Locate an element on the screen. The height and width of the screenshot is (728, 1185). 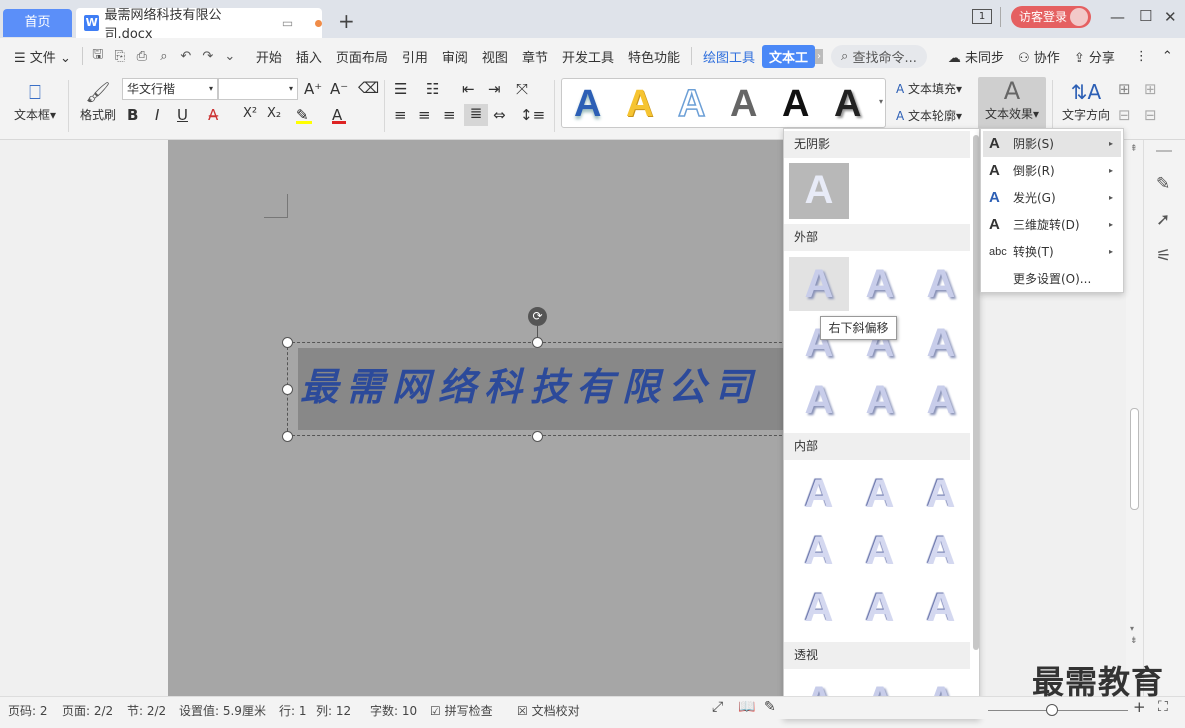
undo-icon: ↶ is located at coordinates (186, 56).